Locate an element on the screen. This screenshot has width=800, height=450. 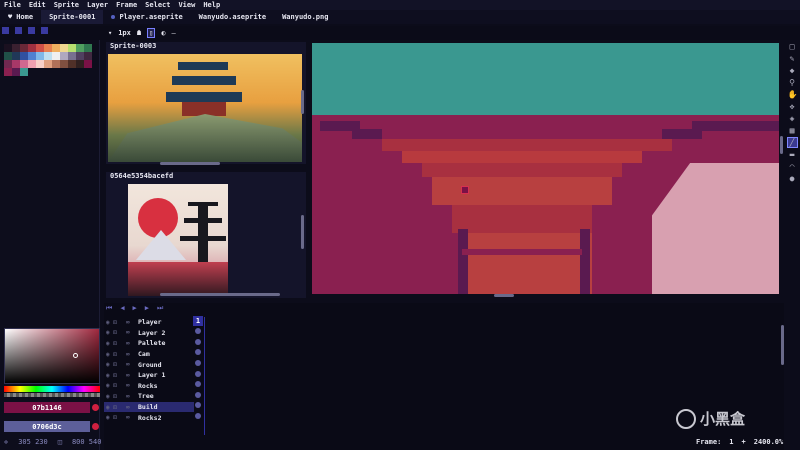
reference-panel-1: Sprite-0003 is located at coordinates (206, 103).